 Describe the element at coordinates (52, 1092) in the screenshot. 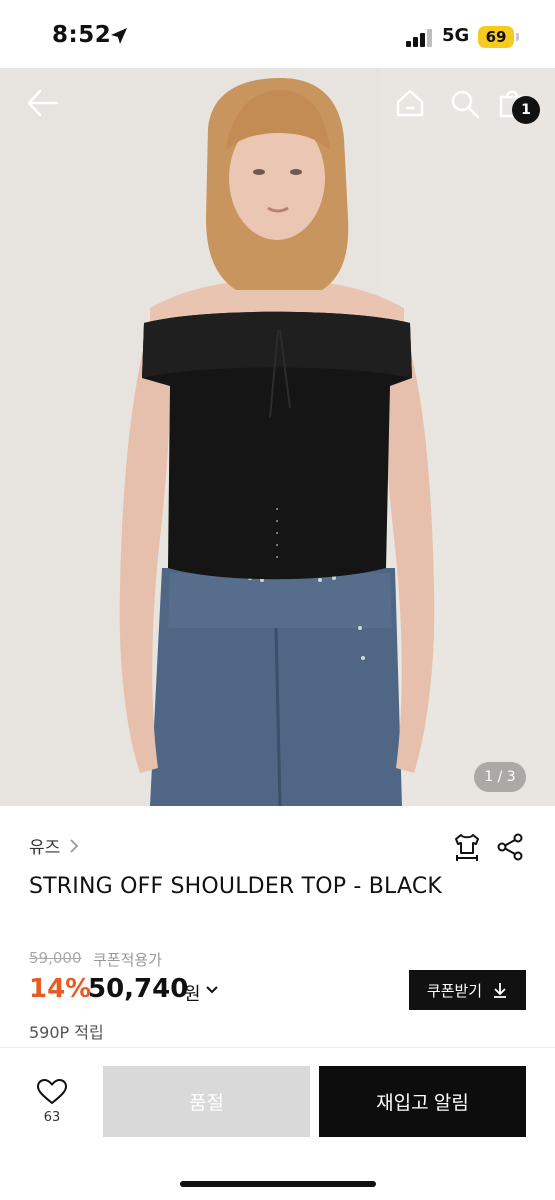

I see `heart-icon` at that location.